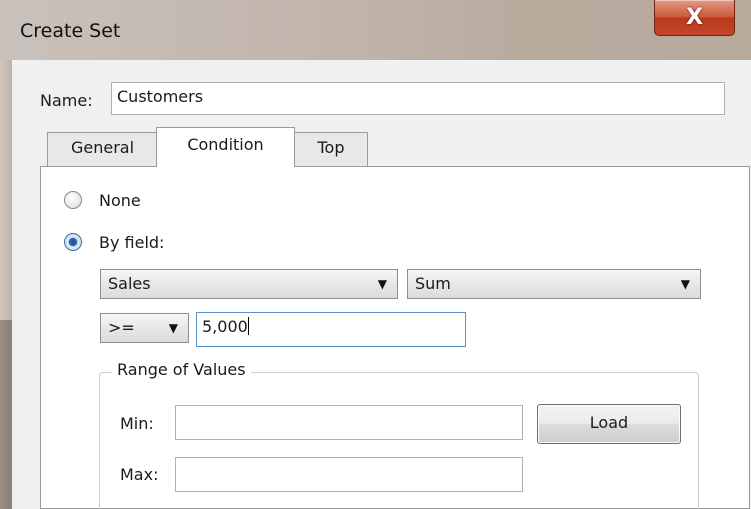 Image resolution: width=751 pixels, height=509 pixels. I want to click on name-input: Customers, so click(418, 98).